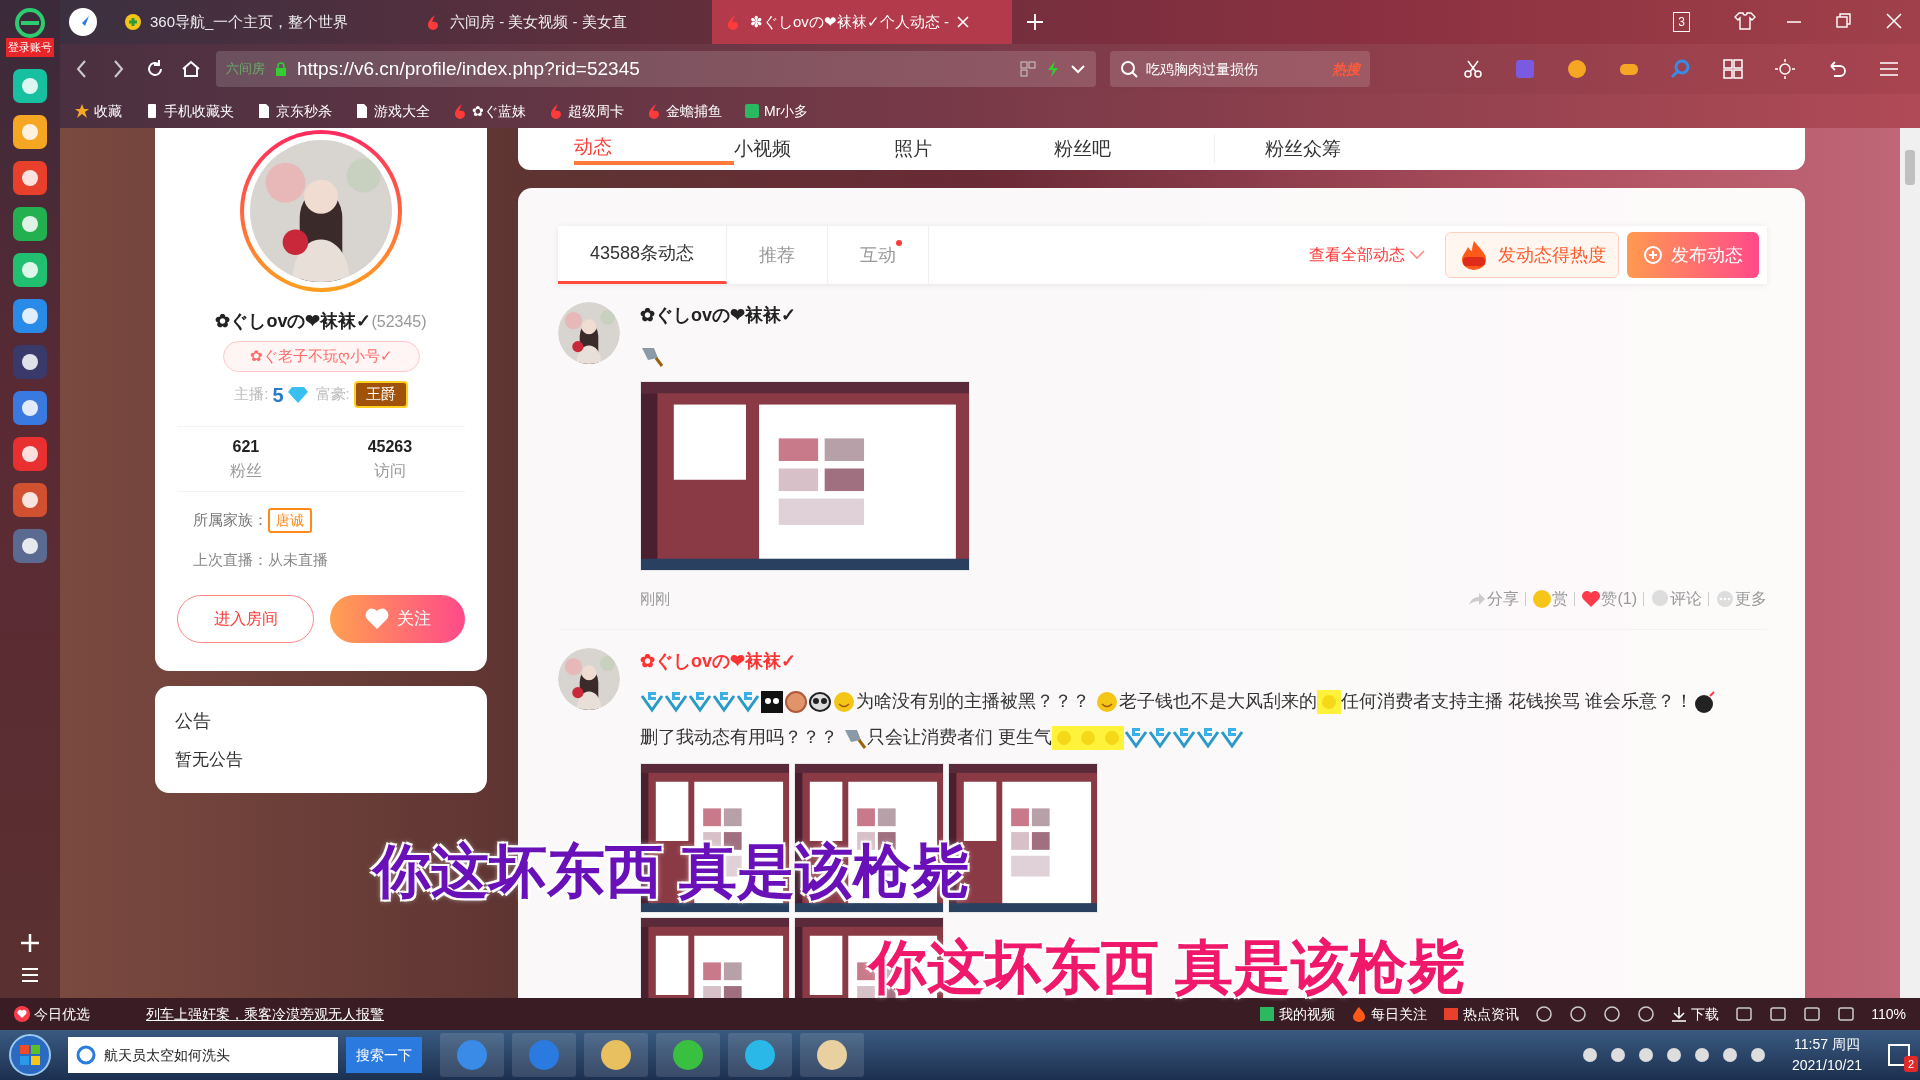 This screenshot has width=1920, height=1080. I want to click on address-bar: 六间房 https://v6.cn/profile/index.php?rid=52345, so click(656, 69).